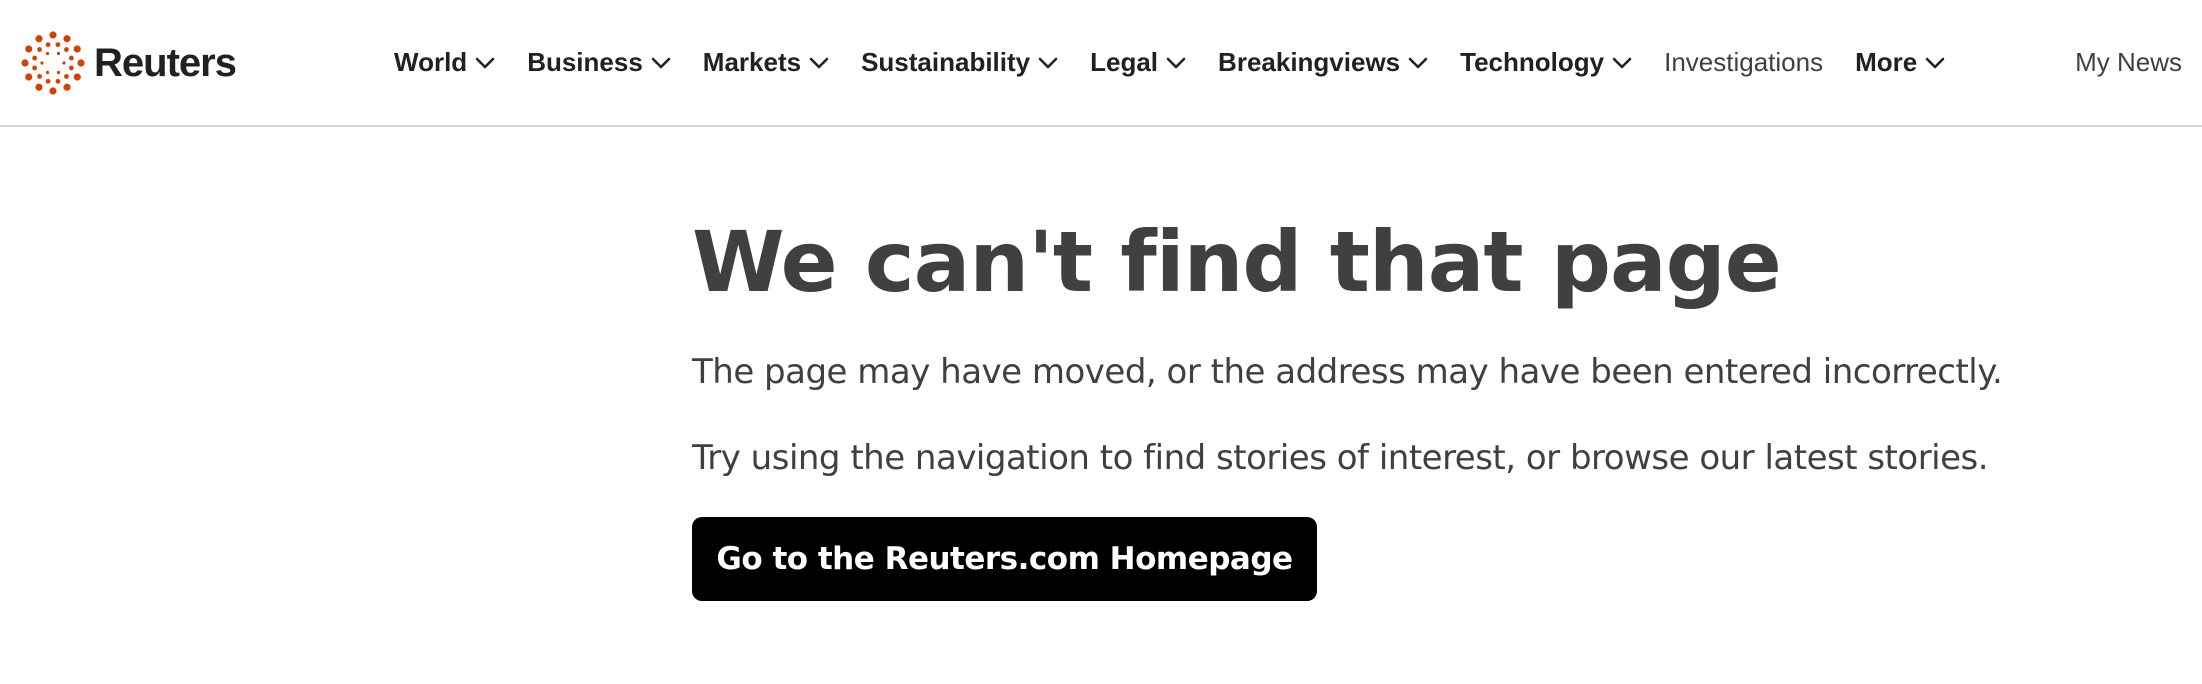 This screenshot has height=684, width=2202. Describe the element at coordinates (946, 62) in the screenshot. I see `nav-item-label: Sustainability` at that location.